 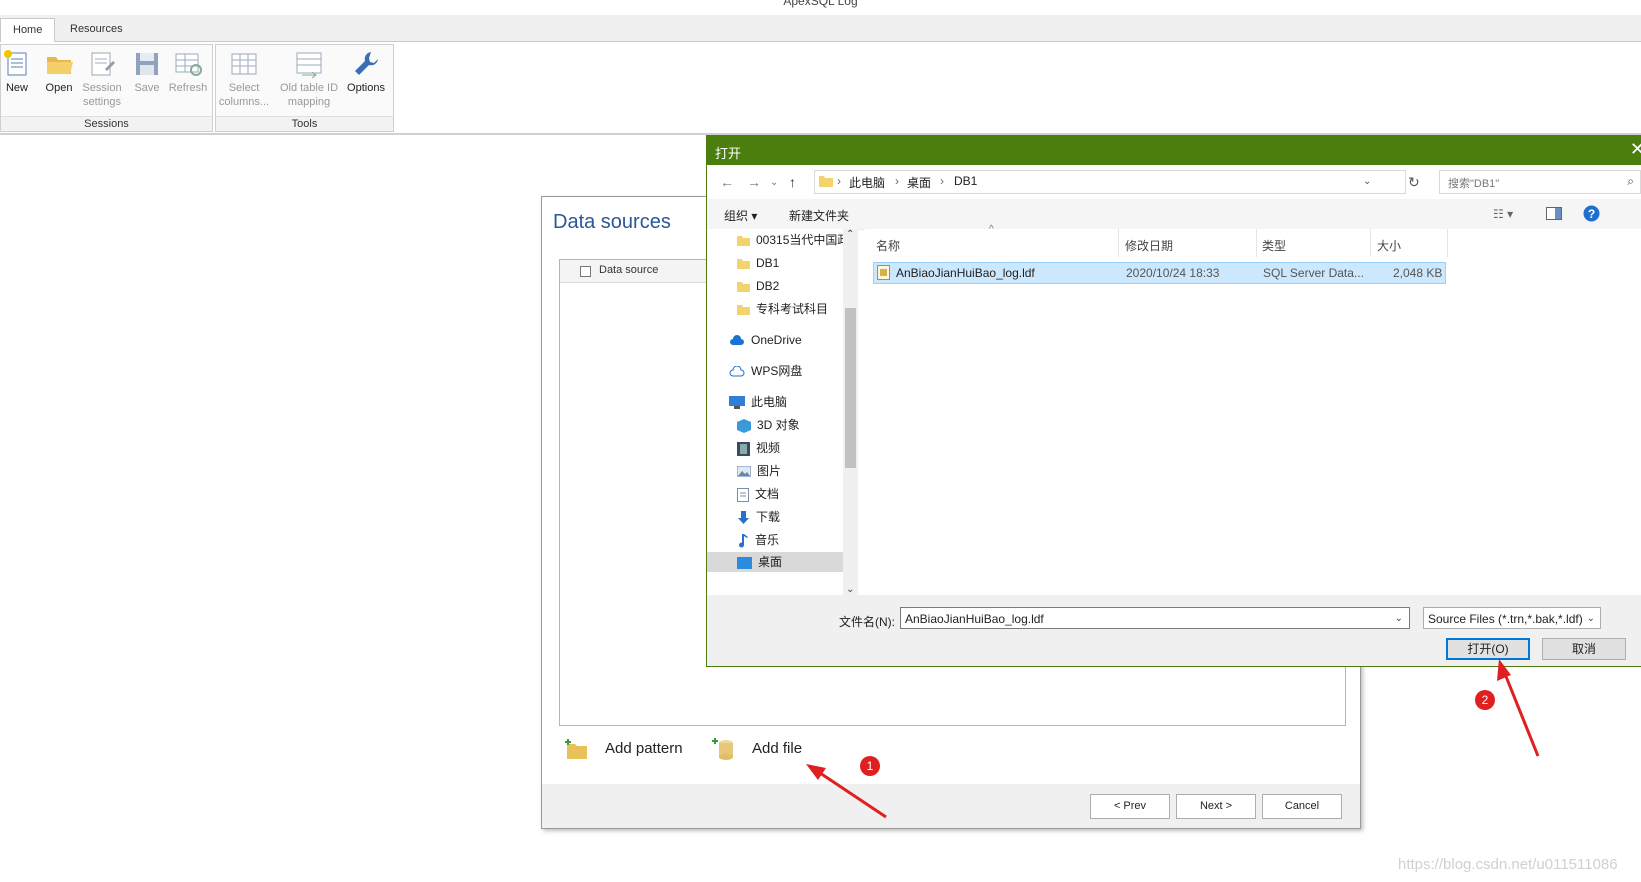 What do you see at coordinates (1173, 739) in the screenshot?
I see `annotation-arrows` at bounding box center [1173, 739].